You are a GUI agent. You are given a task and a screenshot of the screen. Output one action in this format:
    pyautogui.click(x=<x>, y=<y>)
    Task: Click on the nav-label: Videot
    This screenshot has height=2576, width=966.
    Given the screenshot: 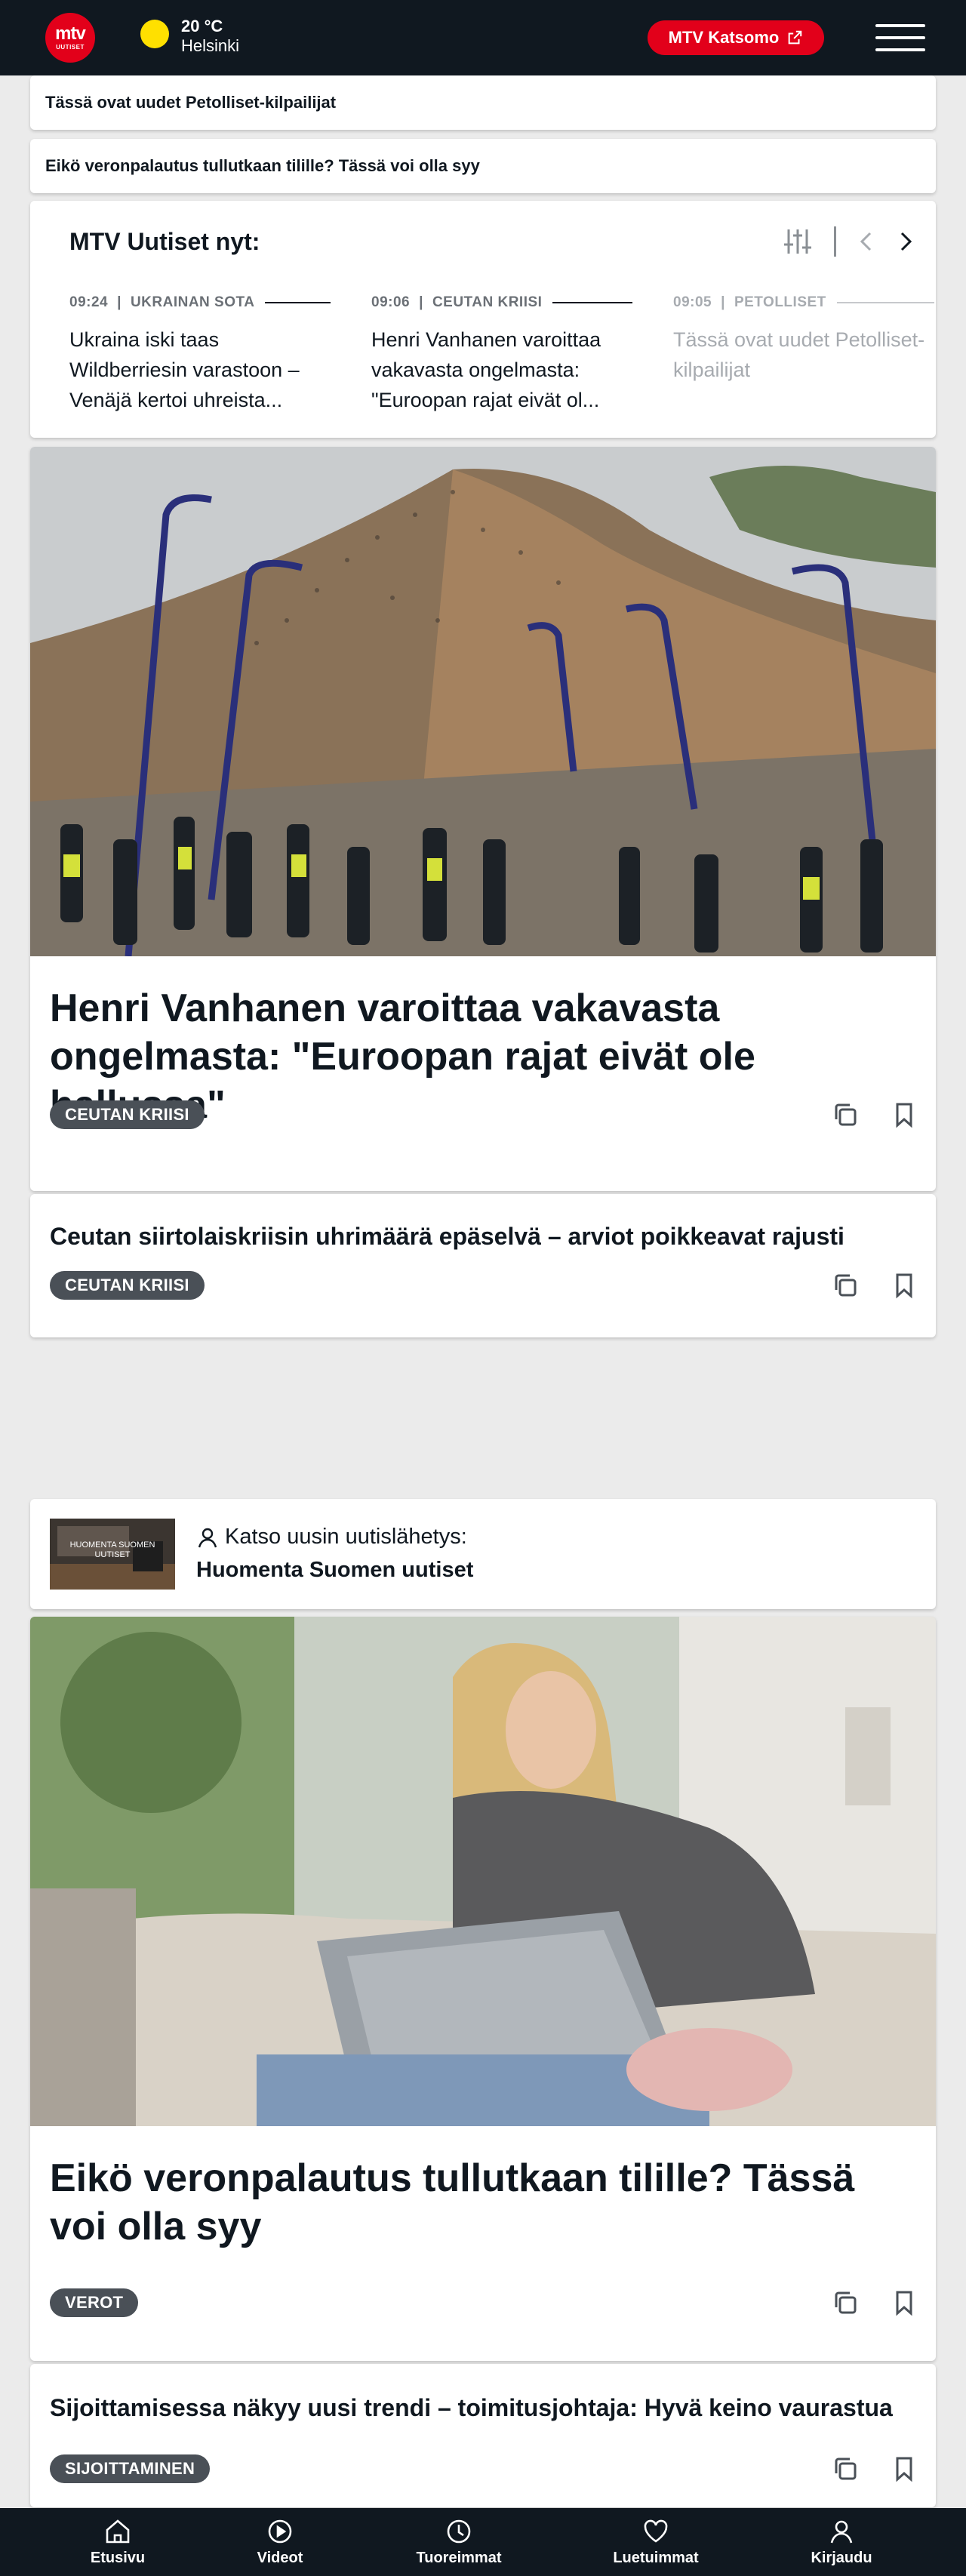 What is the action you would take?
    pyautogui.click(x=280, y=2557)
    